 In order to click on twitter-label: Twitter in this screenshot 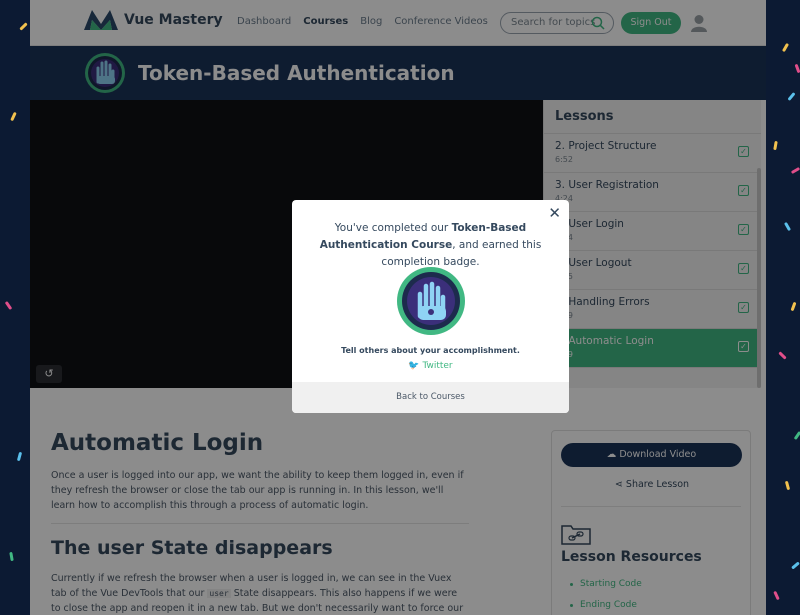, I will do `click(437, 366)`.